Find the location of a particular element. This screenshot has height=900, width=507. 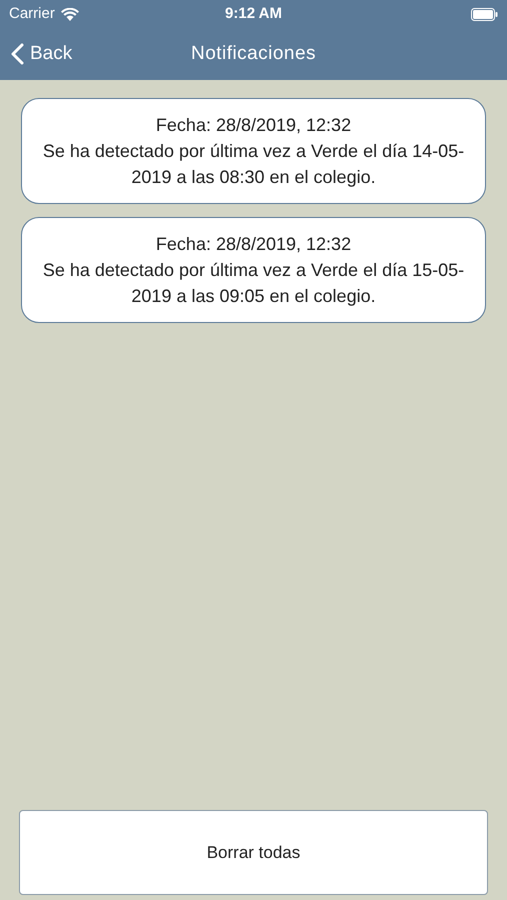

battery-icon is located at coordinates (484, 14).